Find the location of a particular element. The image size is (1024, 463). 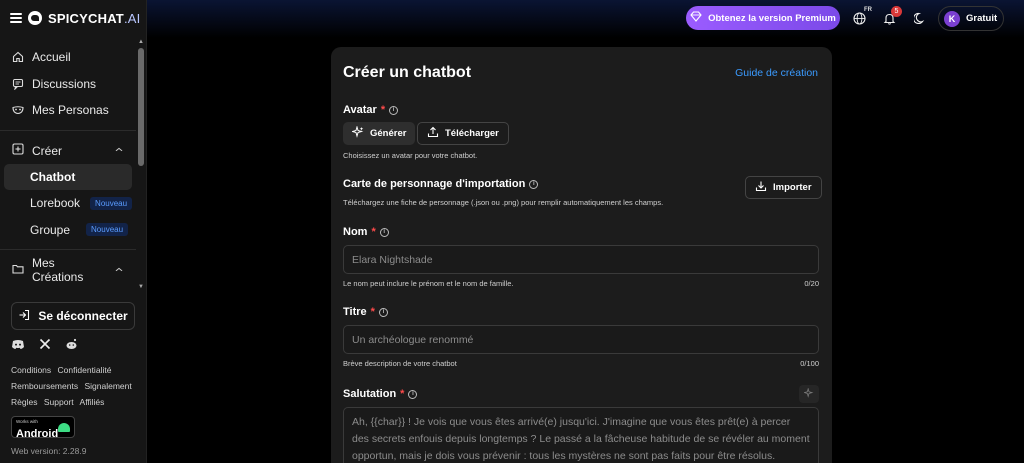

sidebar-item-personas: Mes Personas is located at coordinates (68, 110).